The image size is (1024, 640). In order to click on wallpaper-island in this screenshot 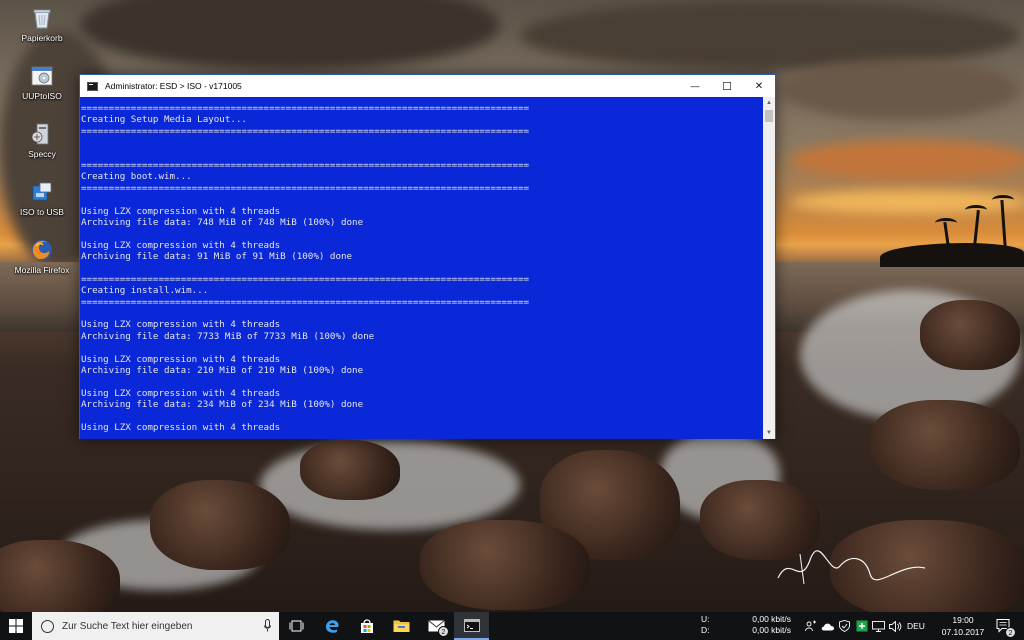, I will do `click(952, 255)`.